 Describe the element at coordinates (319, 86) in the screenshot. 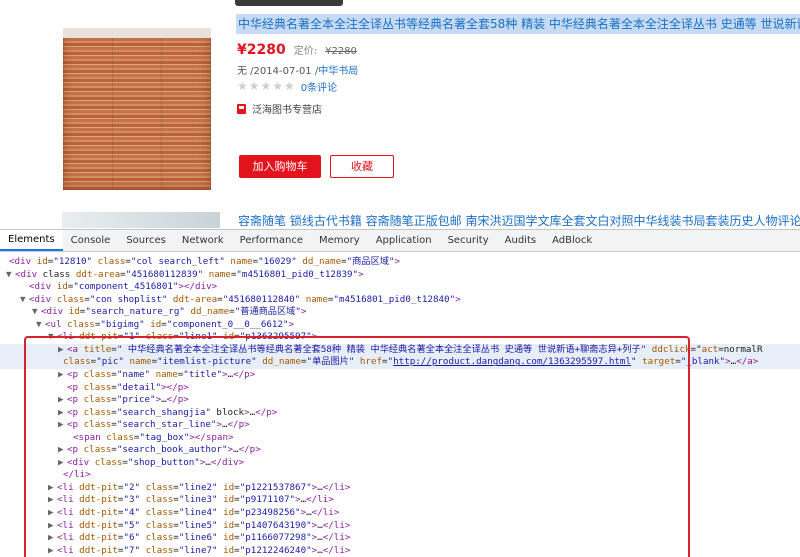

I see `review-count-link: 0条评论` at that location.